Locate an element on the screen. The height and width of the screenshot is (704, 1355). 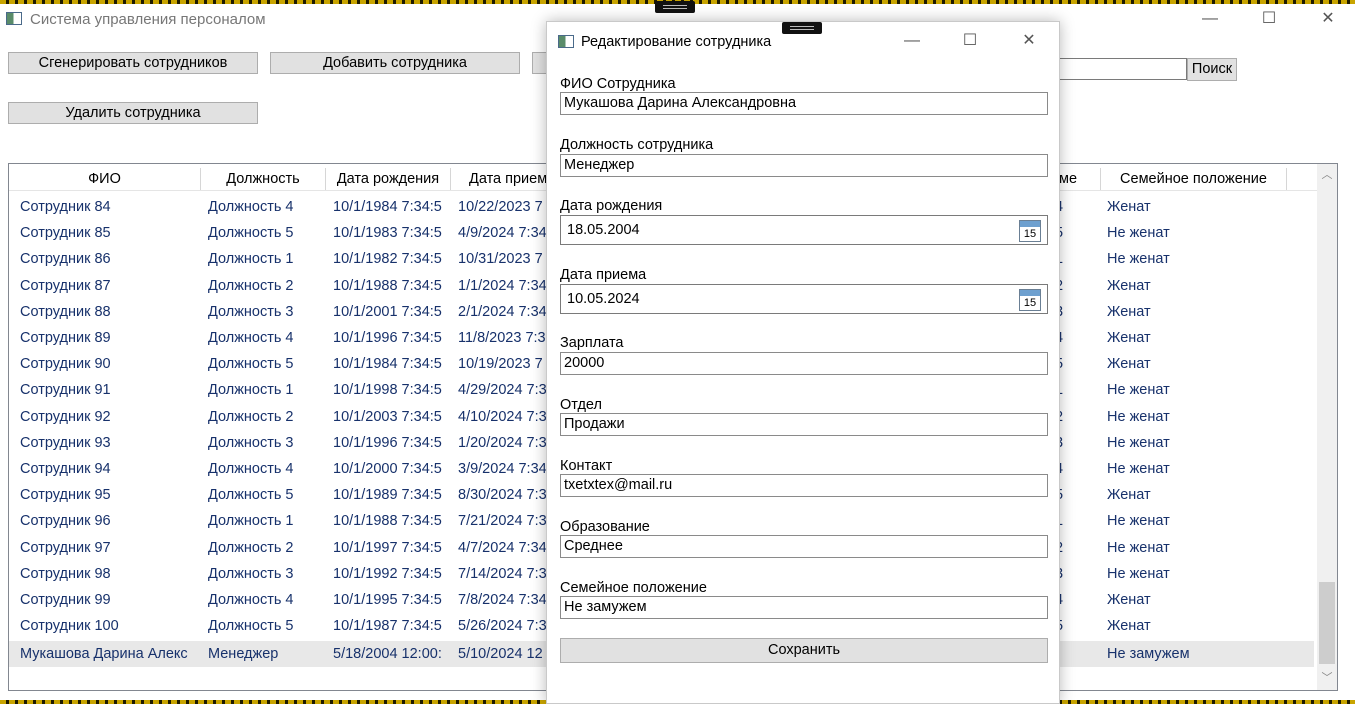
cell-hire: 7/8/2024 7:34 is located at coordinates (503, 600).